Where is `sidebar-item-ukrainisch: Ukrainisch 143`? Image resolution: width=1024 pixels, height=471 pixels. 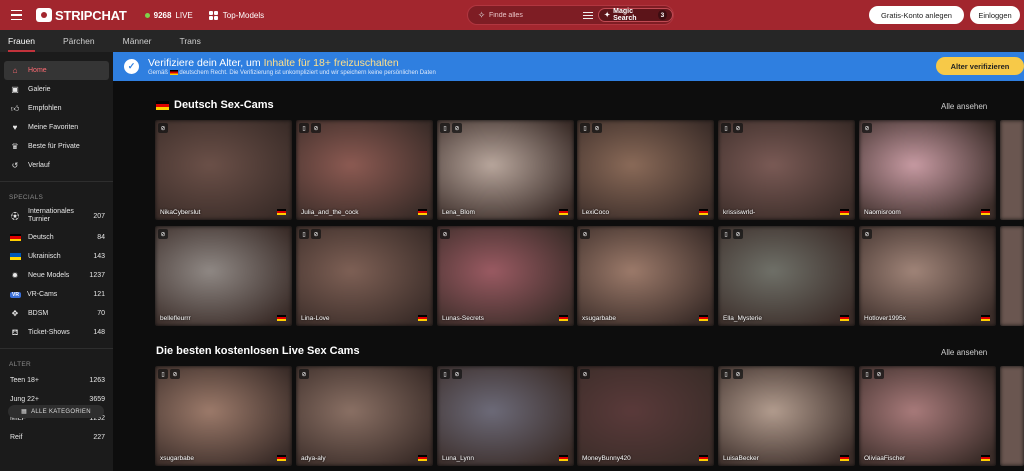
sidebar-item-ukrainisch: Ukrainisch 143 is located at coordinates (56, 256).